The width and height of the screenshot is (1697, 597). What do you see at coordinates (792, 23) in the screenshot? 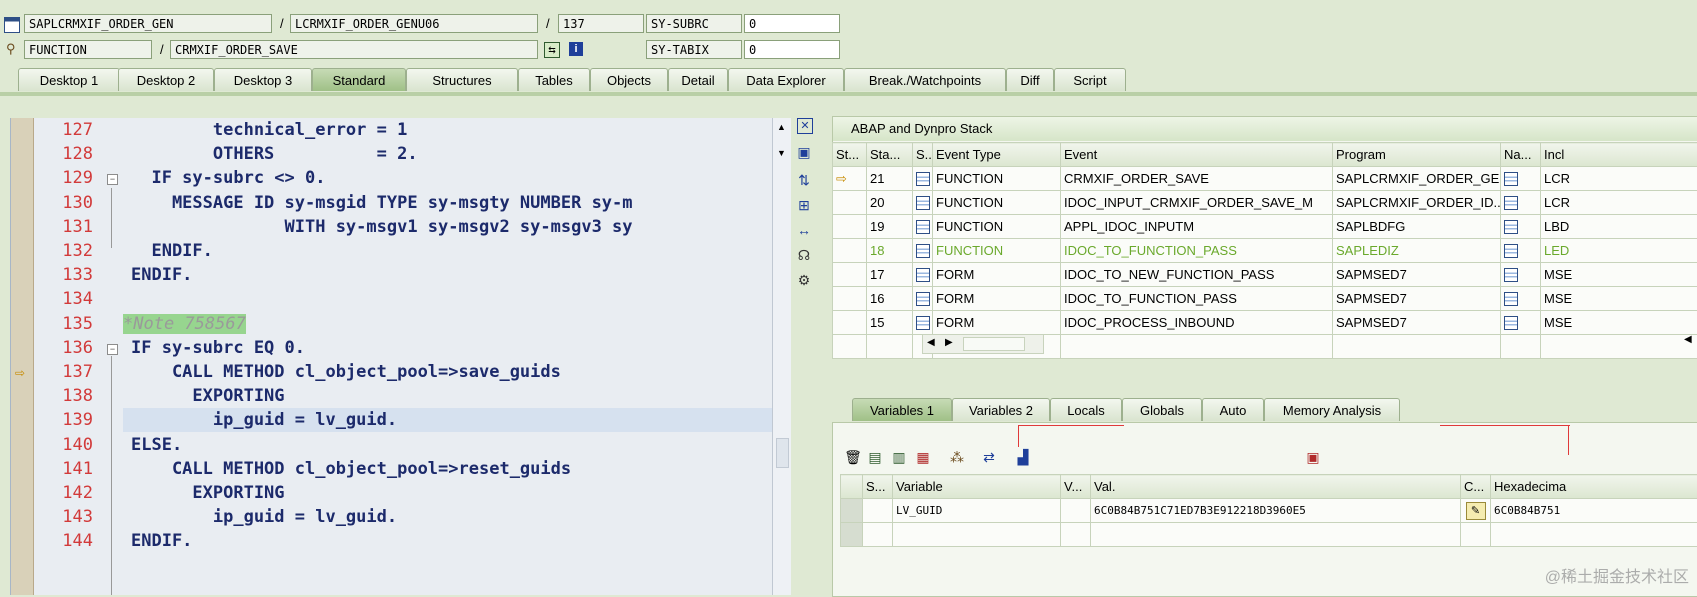
I see `sy-subrc-value: 0` at bounding box center [792, 23].